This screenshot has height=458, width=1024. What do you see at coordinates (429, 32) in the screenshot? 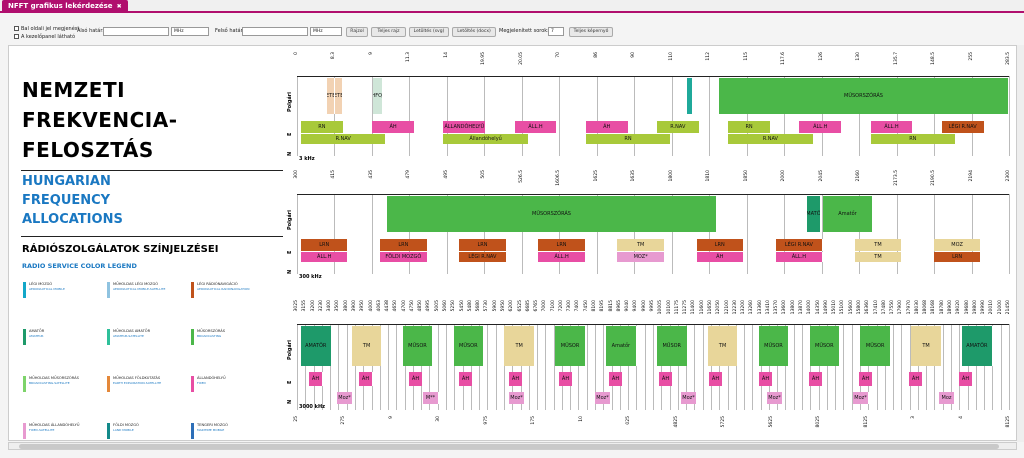
I see `download-svg-button: Letöltés (svg)` at bounding box center [429, 32].